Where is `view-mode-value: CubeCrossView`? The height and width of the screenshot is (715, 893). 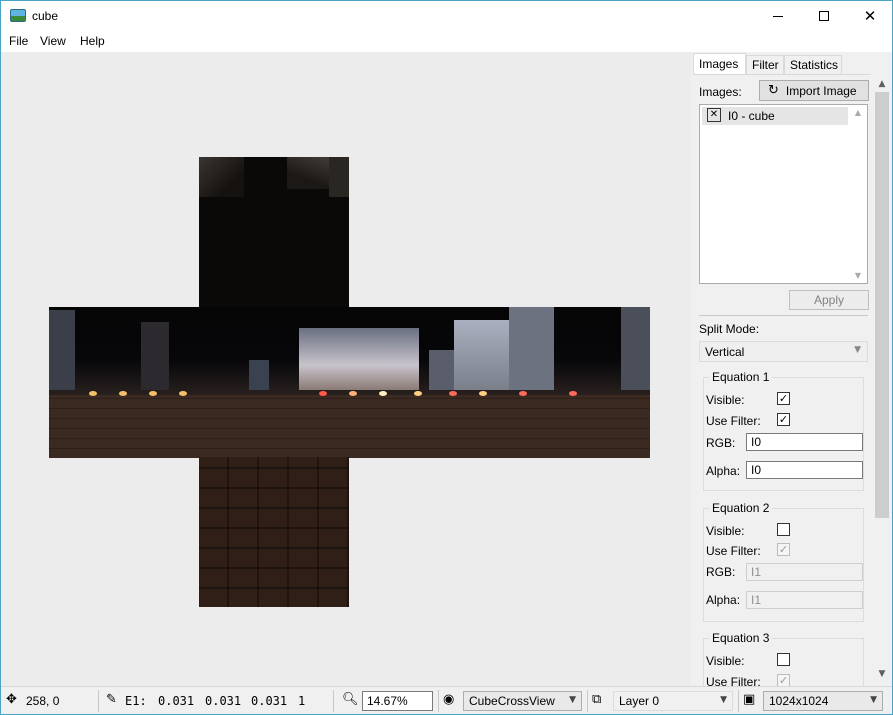 view-mode-value: CubeCrossView is located at coordinates (512, 701).